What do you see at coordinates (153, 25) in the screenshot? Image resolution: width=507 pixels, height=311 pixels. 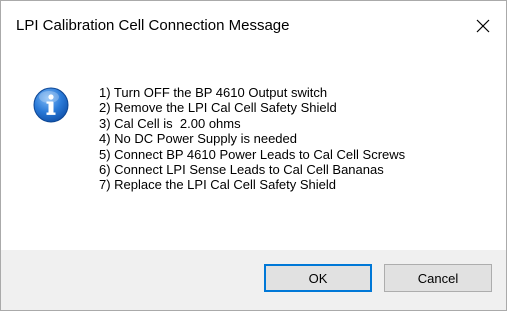 I see `dialog-title: LPI Calibration Cell Connection Message` at bounding box center [153, 25].